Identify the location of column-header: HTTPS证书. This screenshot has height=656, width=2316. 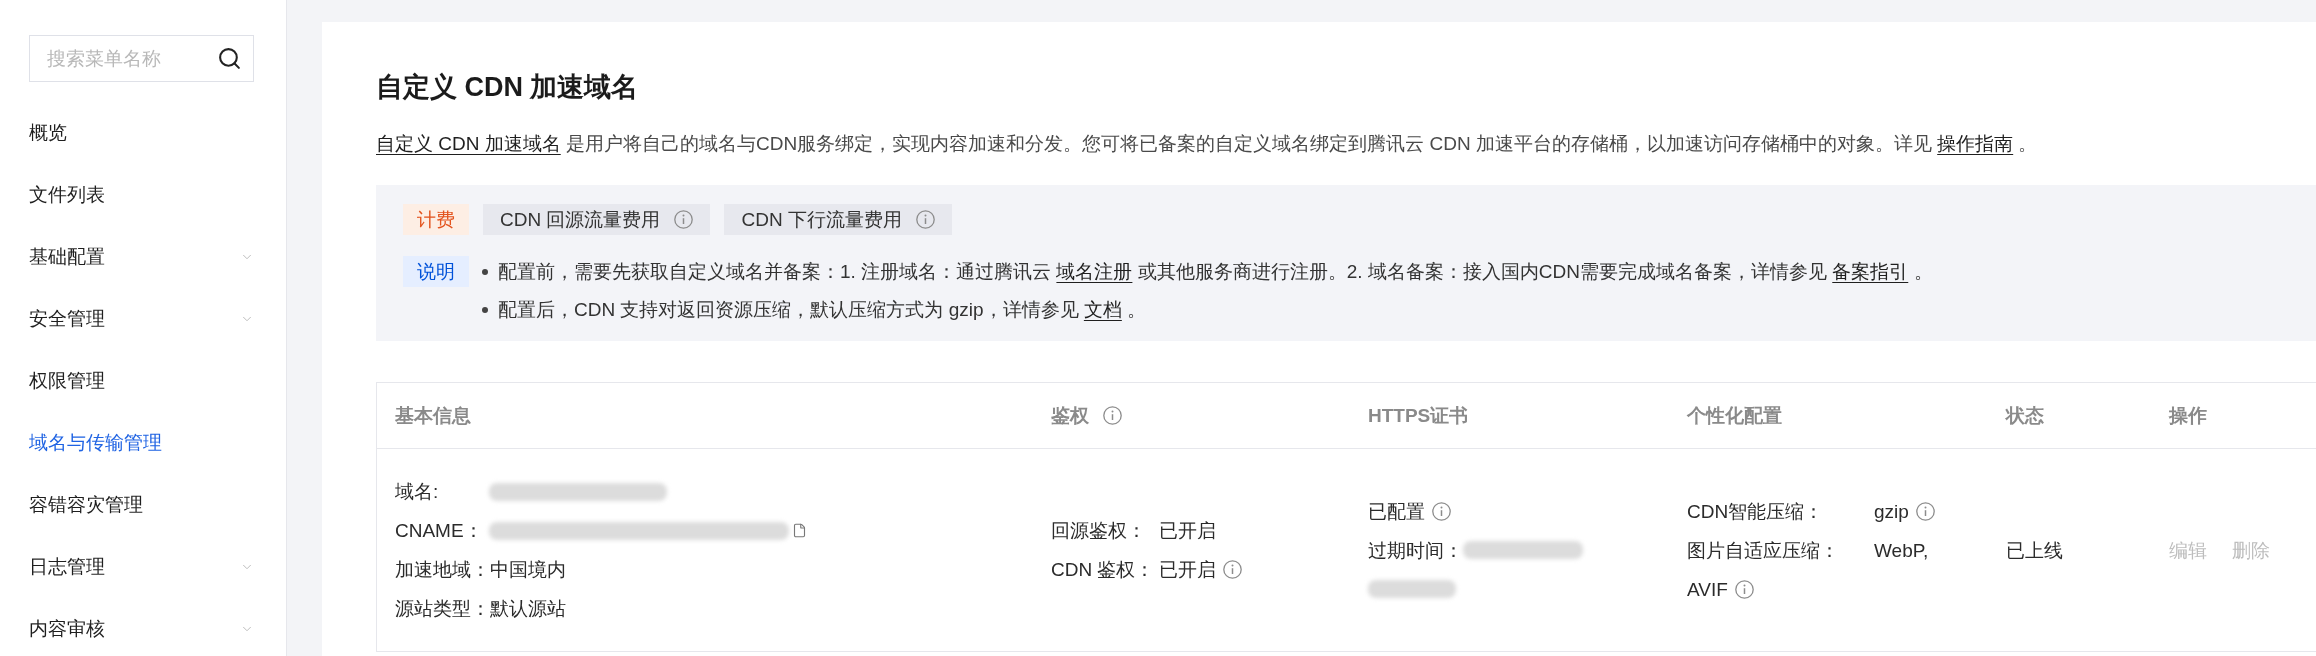
(1418, 415).